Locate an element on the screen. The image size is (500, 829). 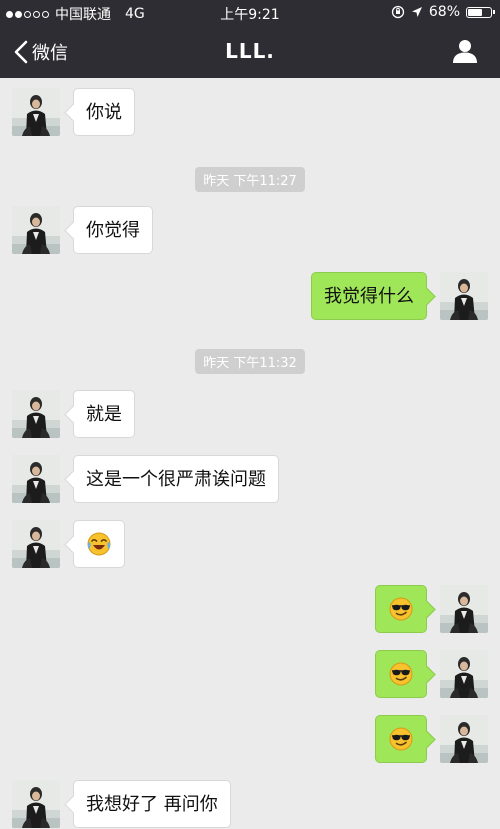
battery-percent: 68% is located at coordinates (444, 12).